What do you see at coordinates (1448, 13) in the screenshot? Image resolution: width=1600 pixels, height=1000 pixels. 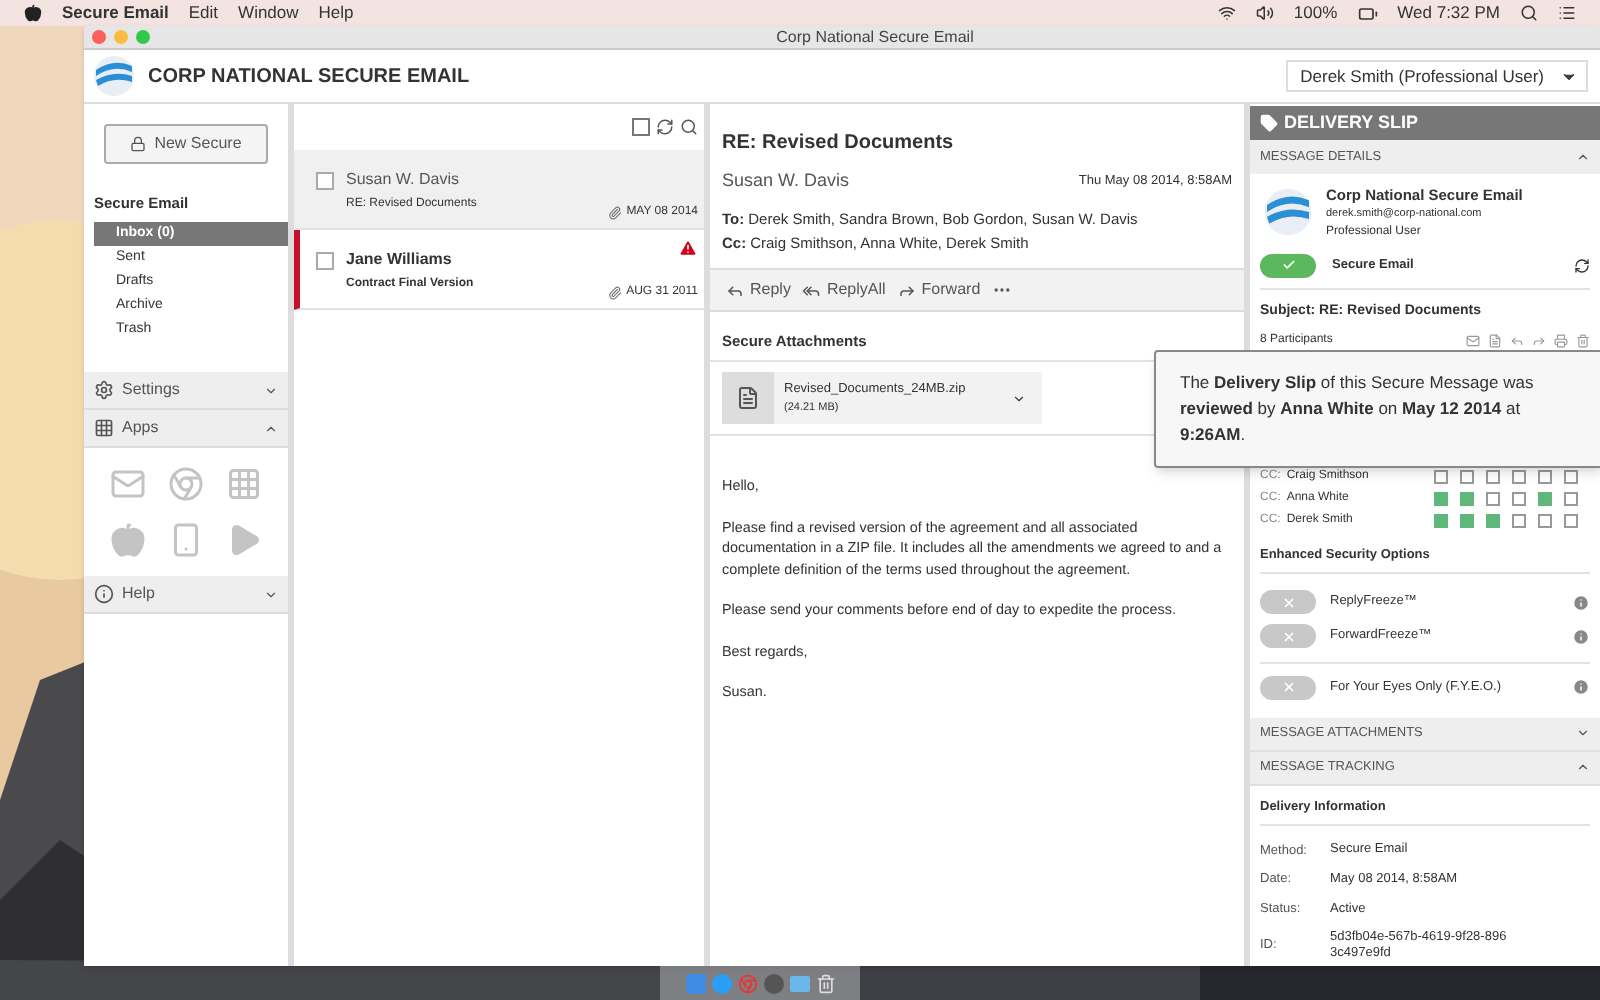 I see `menu-clock: Wed 7:32 PM` at bounding box center [1448, 13].